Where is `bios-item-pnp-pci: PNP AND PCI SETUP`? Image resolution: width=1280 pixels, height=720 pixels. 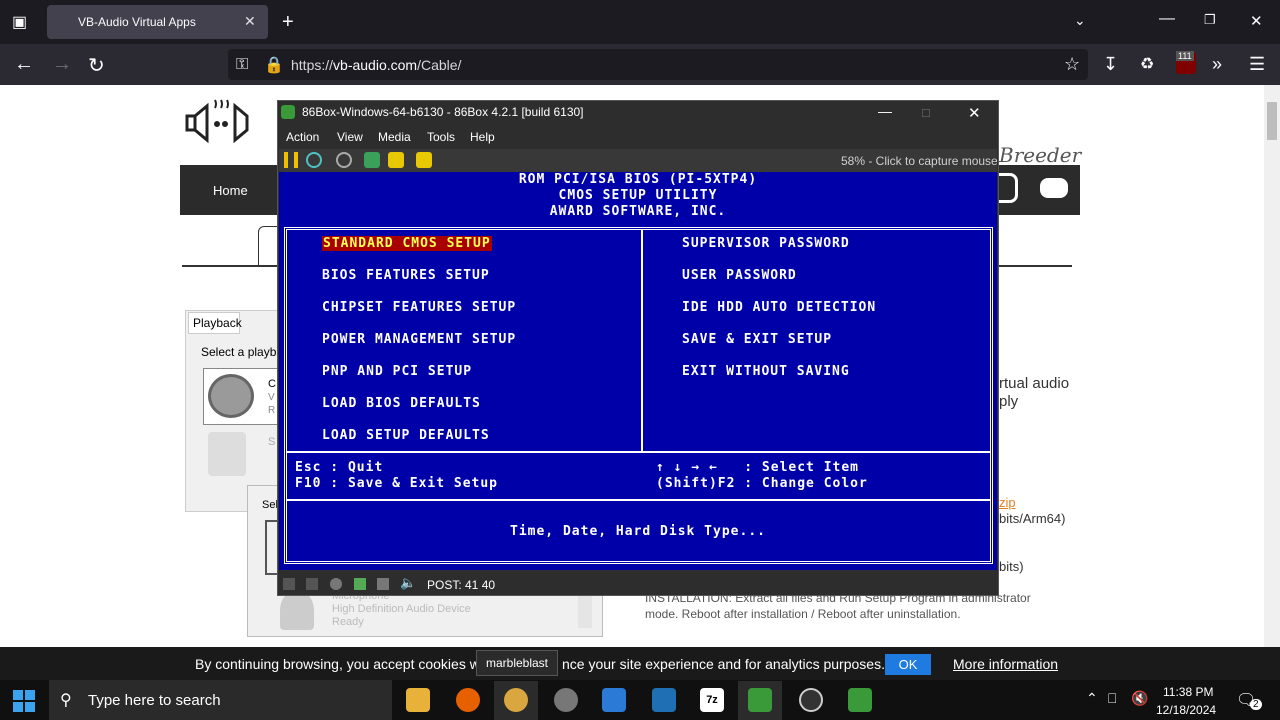 bios-item-pnp-pci: PNP AND PCI SETUP is located at coordinates (397, 371).